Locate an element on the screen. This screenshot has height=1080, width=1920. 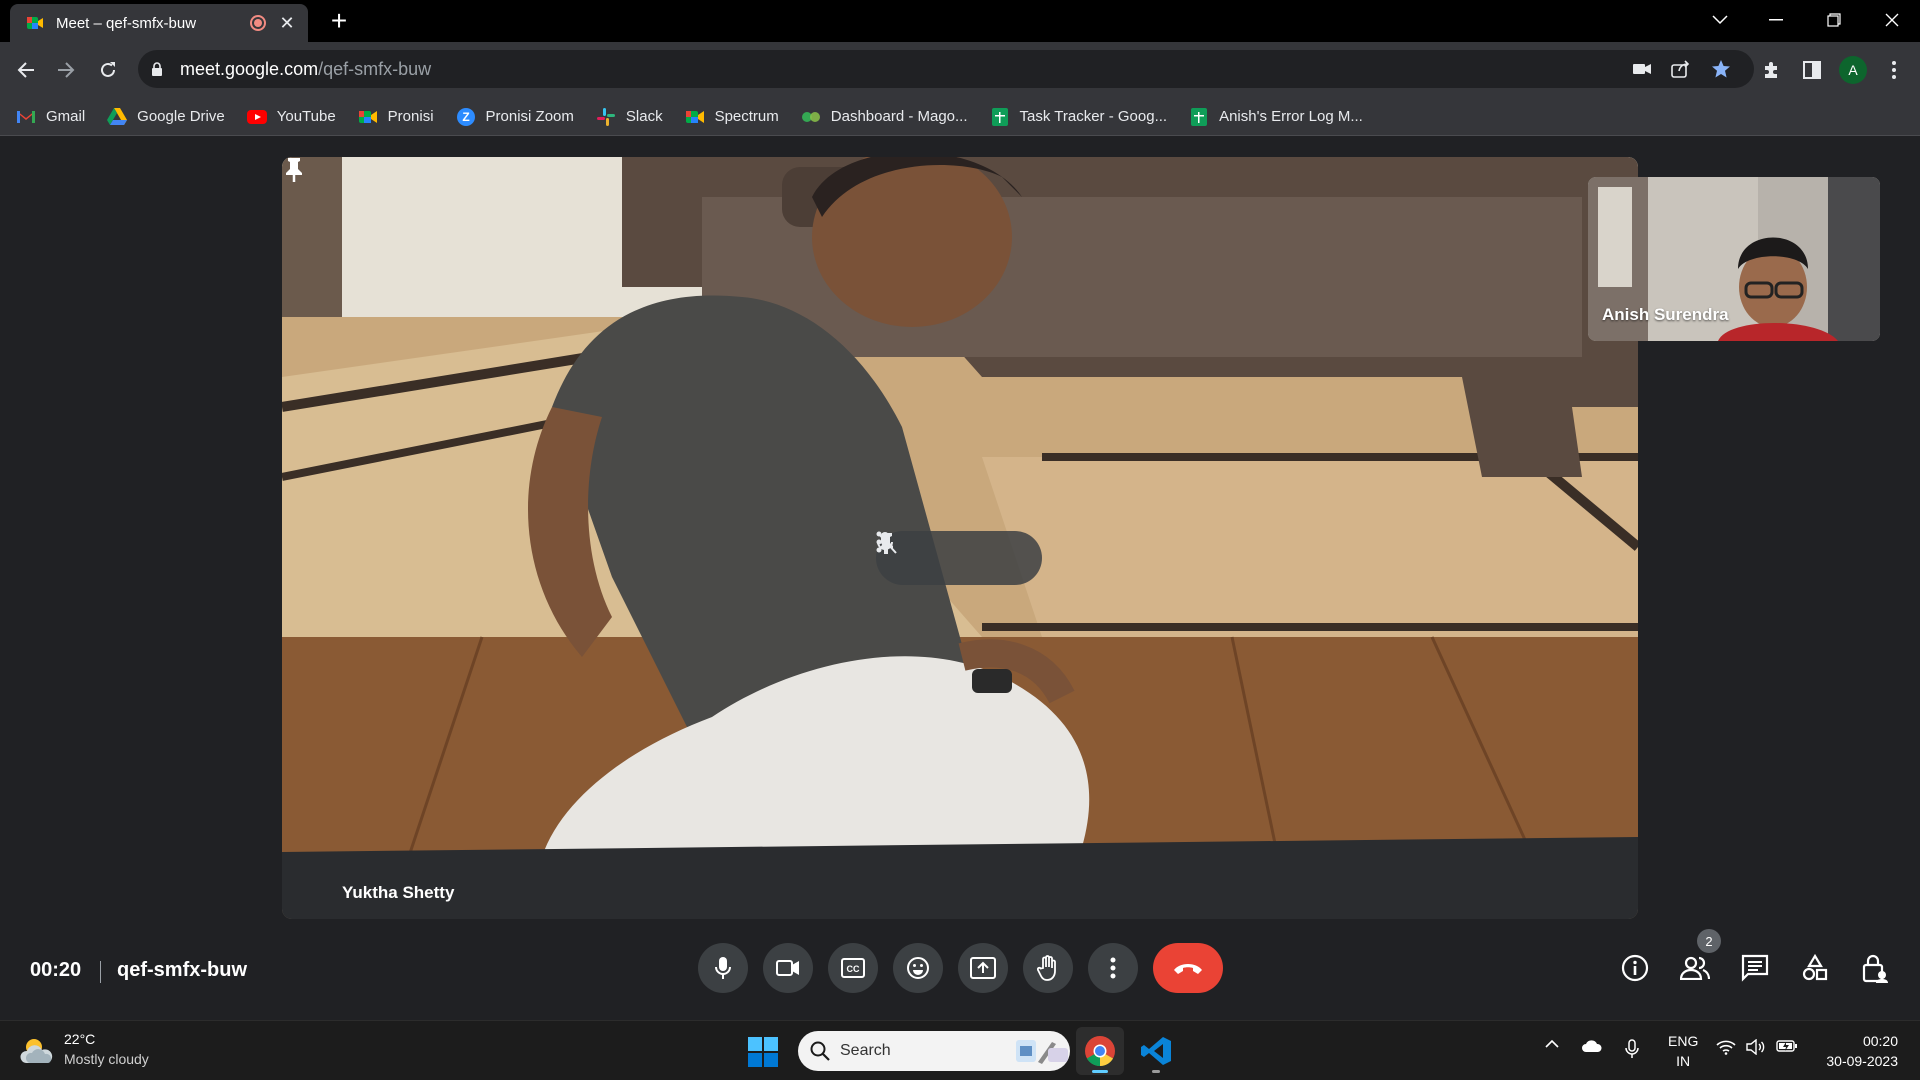
present-screen-button is located at coordinates (983, 968).